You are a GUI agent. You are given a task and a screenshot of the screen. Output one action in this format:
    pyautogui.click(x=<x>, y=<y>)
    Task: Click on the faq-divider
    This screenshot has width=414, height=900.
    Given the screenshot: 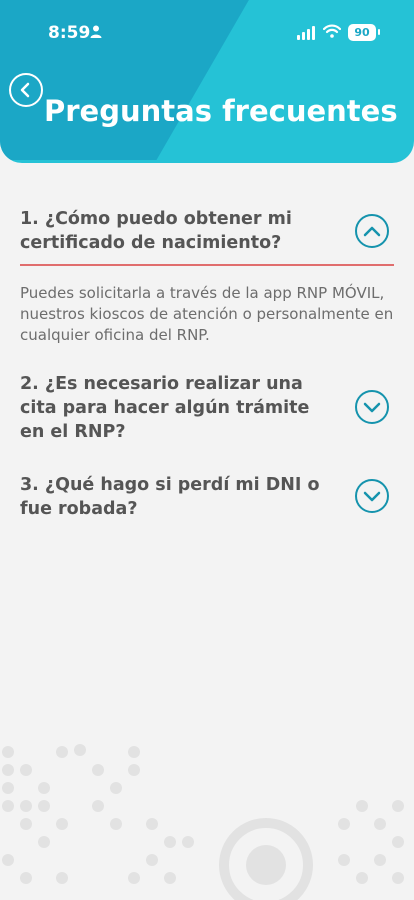 What is the action you would take?
    pyautogui.click(x=207, y=265)
    